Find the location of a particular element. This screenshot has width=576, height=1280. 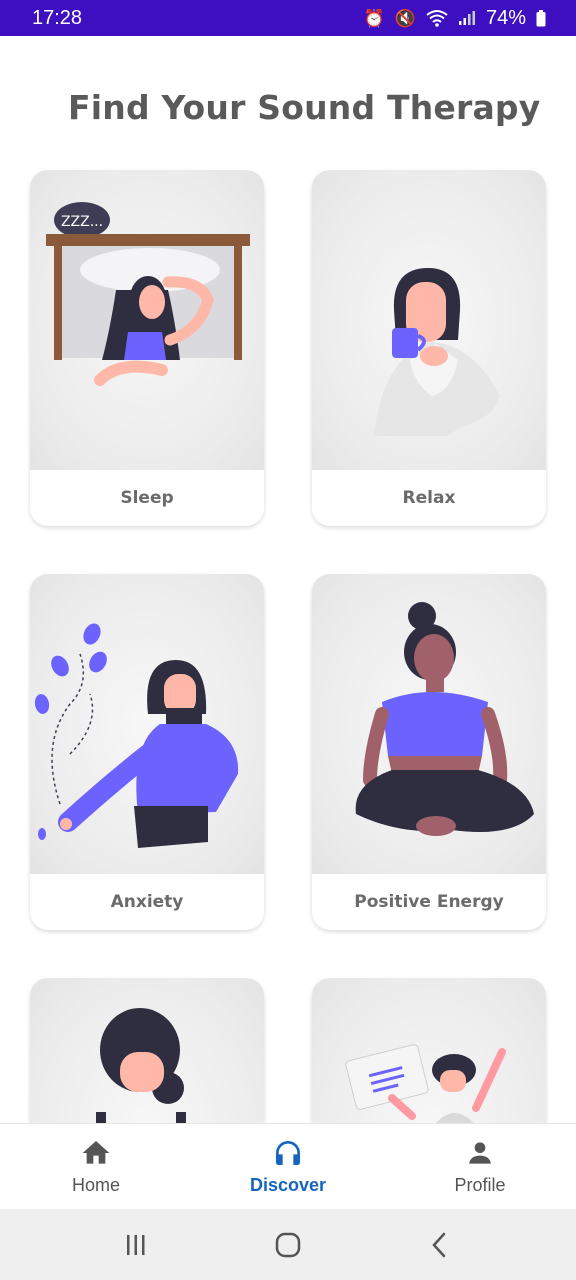

nav-profile: Profile is located at coordinates (480, 1166).